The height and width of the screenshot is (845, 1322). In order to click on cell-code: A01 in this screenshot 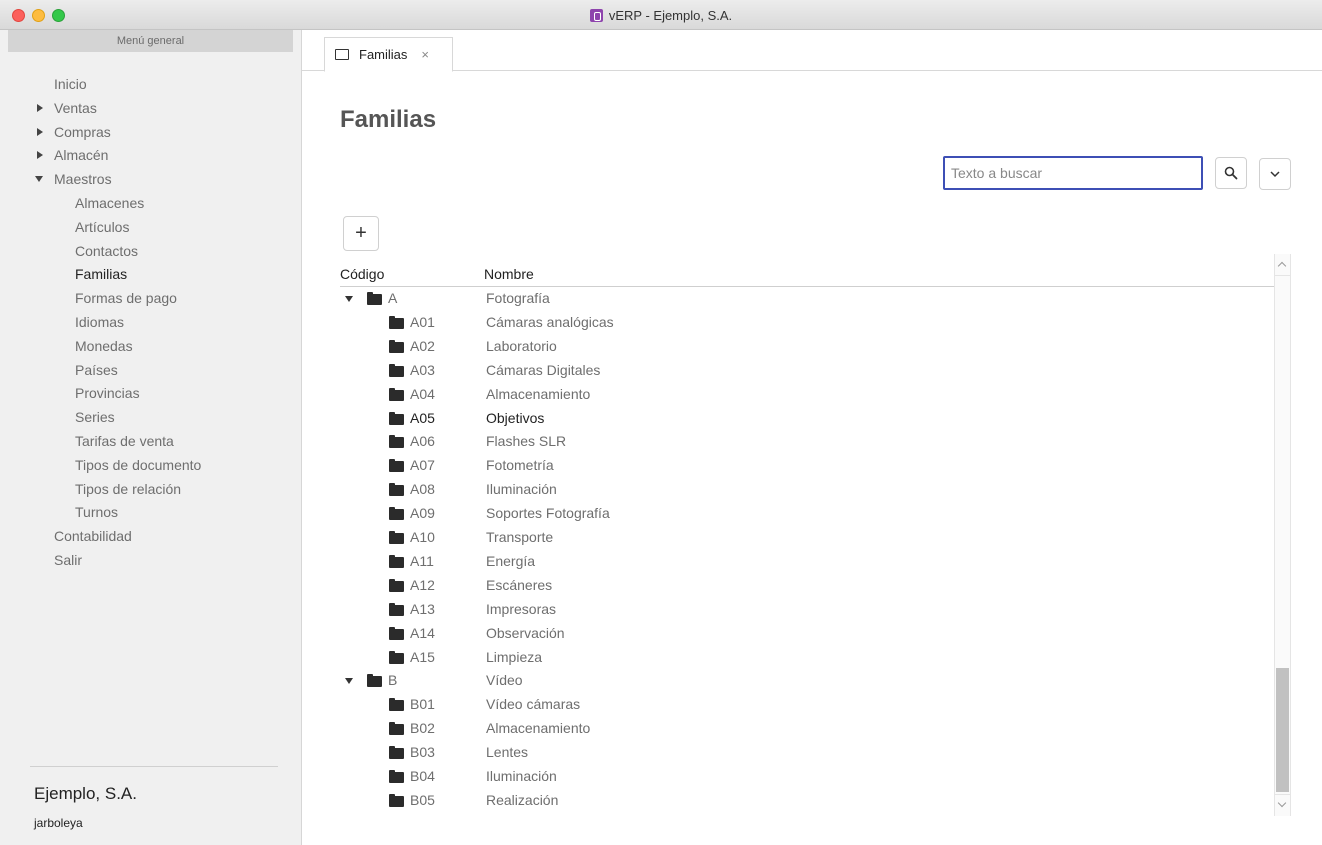, I will do `click(422, 321)`.